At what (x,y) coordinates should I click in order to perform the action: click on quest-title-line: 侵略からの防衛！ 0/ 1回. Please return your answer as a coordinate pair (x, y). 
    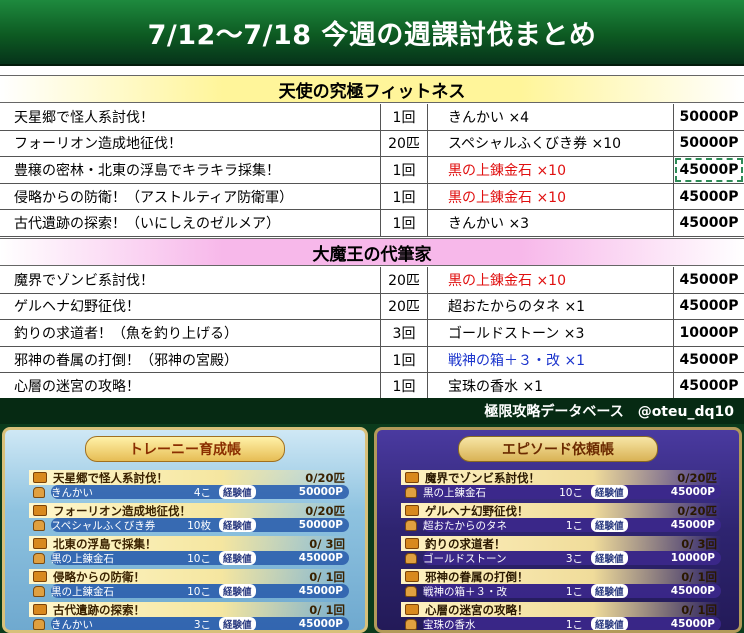
    Looking at the image, I should click on (189, 576).